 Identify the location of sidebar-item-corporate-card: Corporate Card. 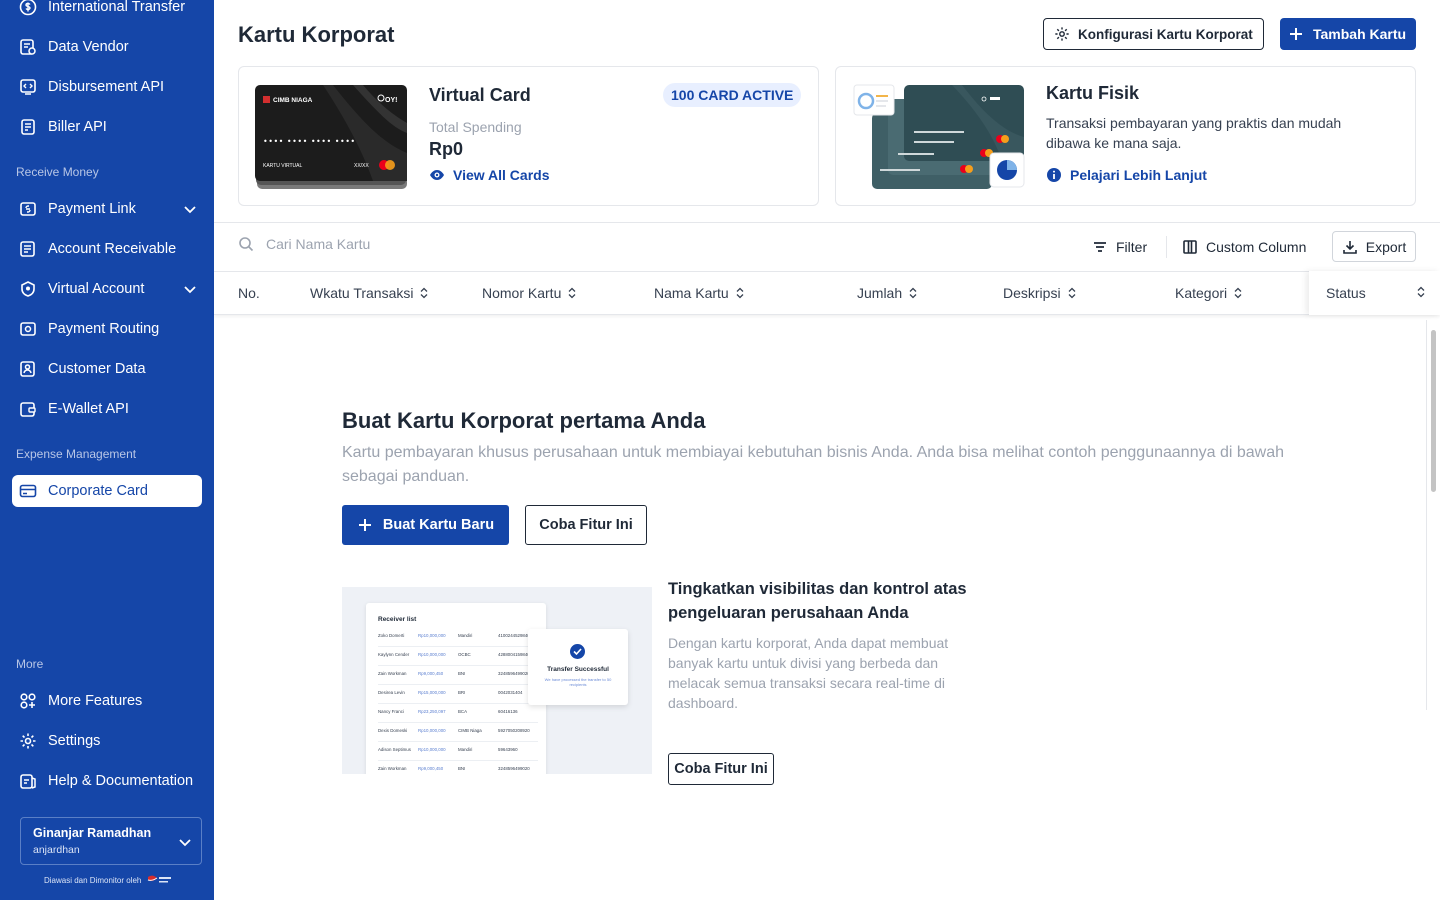
(107, 491).